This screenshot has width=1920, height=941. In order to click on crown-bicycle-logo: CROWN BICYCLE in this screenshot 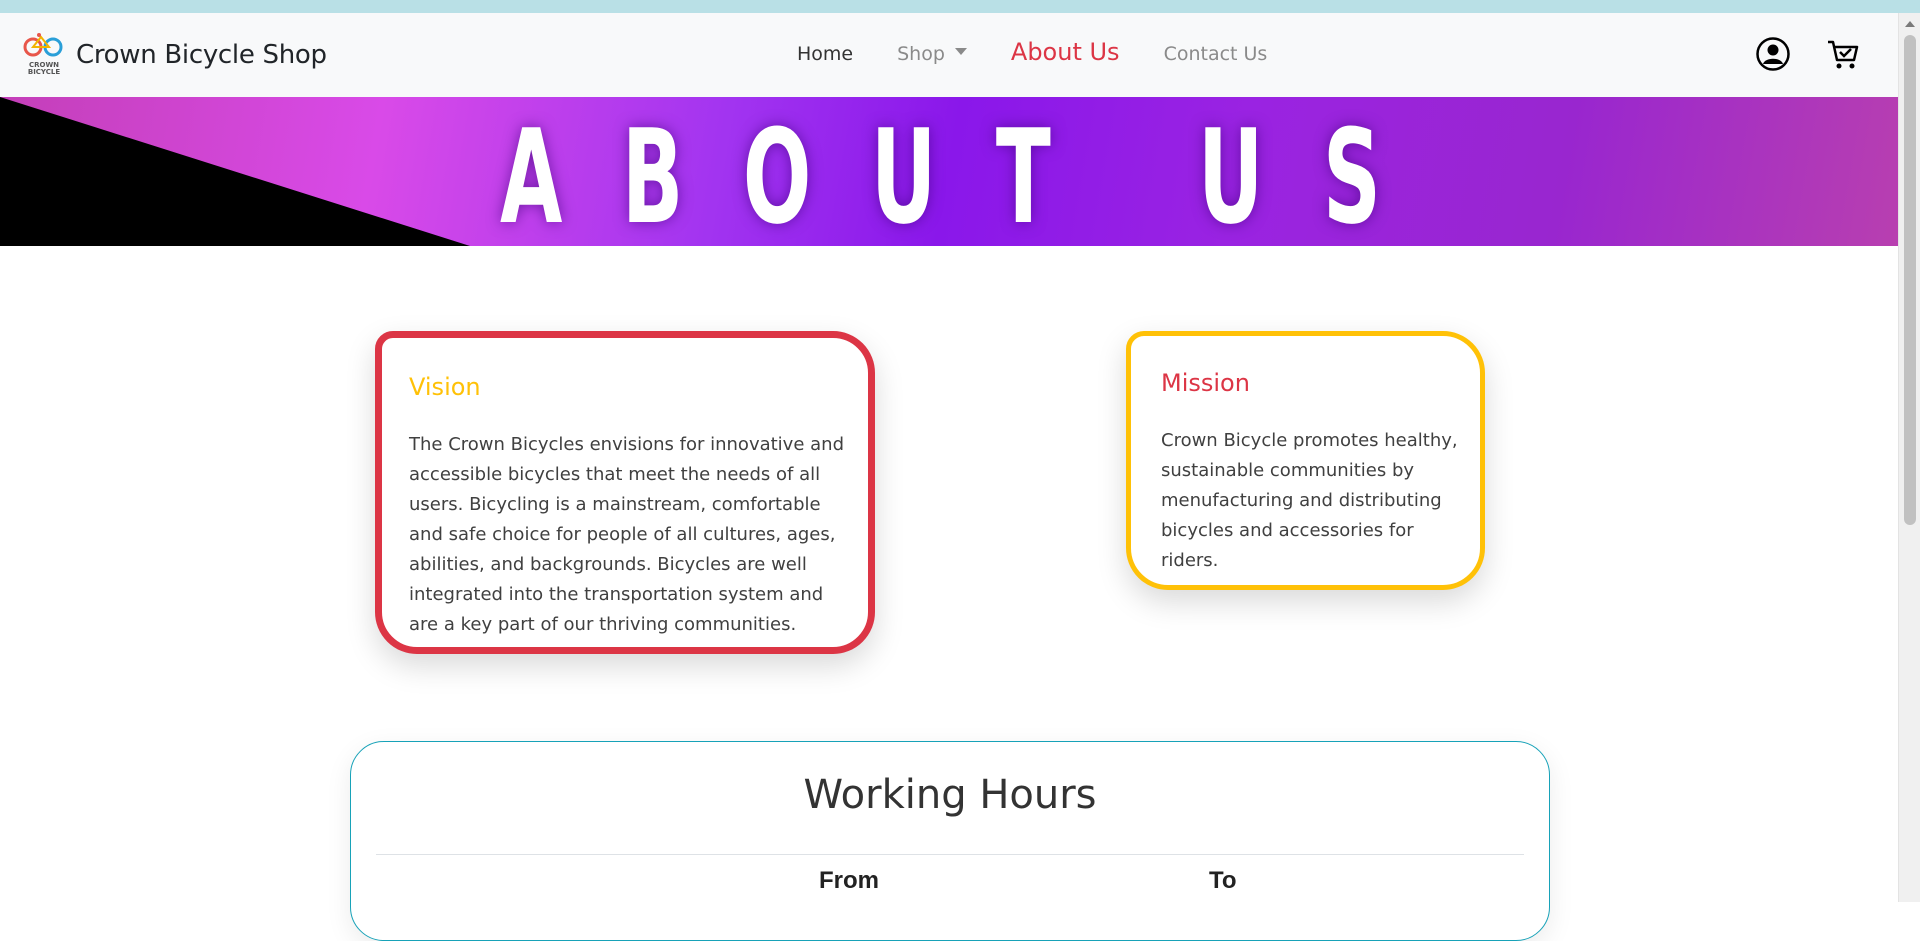, I will do `click(44, 55)`.